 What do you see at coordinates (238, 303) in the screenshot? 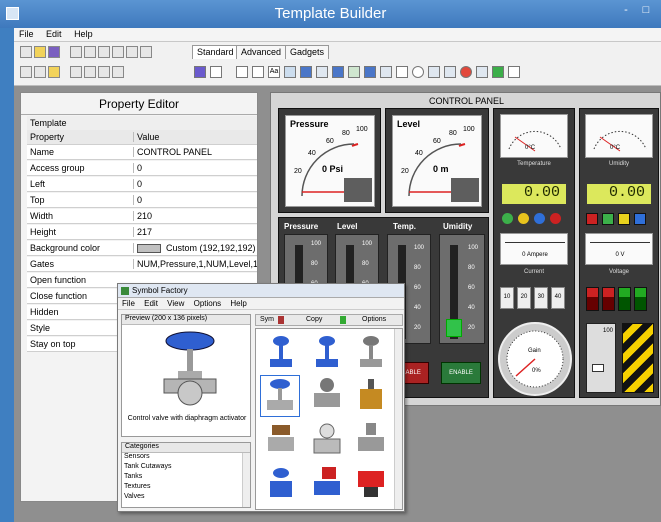
I see `sf-menu-help: Help` at bounding box center [238, 303].